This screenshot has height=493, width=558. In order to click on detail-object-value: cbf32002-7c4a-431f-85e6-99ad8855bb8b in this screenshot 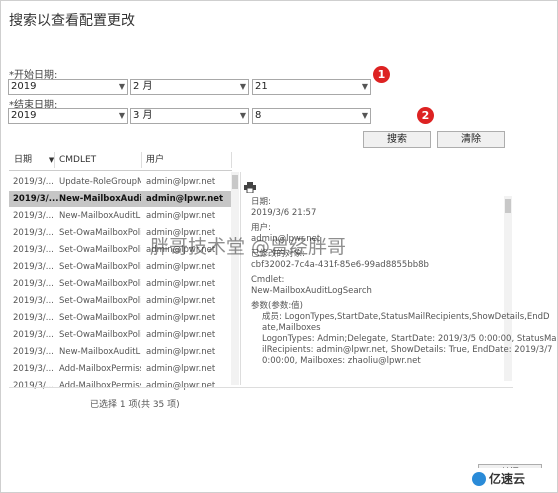, I will do `click(340, 265)`.